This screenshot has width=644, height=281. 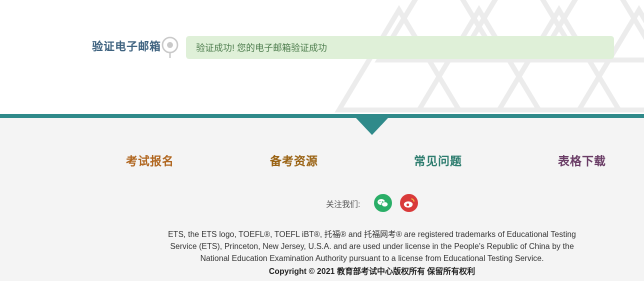 I want to click on verify-email-label: 验证电子邮箱, so click(x=126, y=47).